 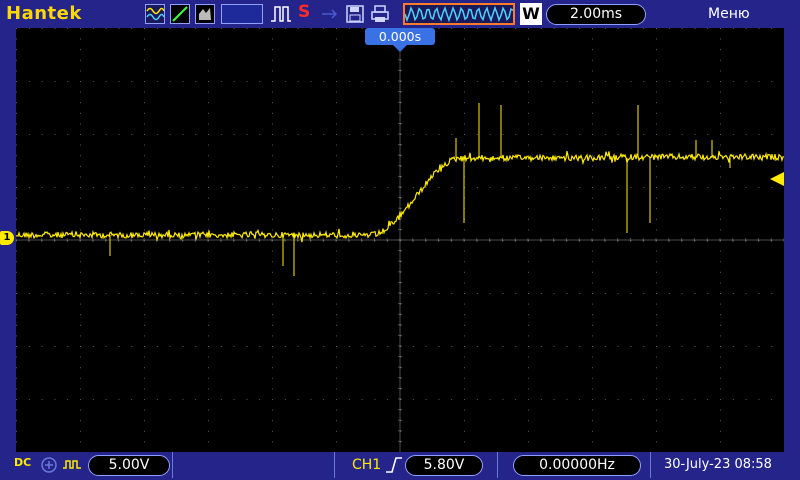 What do you see at coordinates (155, 14) in the screenshot?
I see `wave-mode-icon` at bounding box center [155, 14].